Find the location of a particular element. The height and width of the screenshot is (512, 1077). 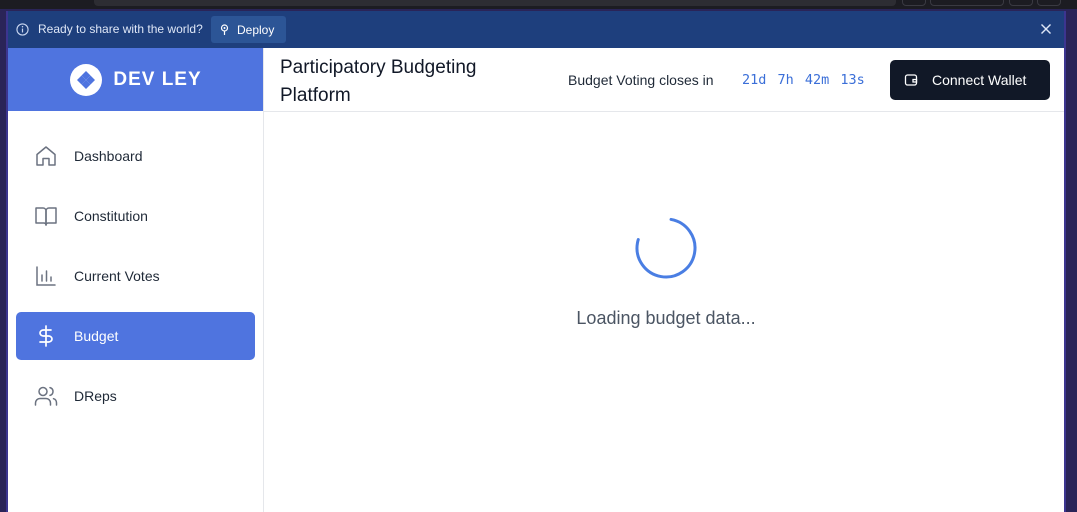

connect-wallet-label: Connect Wallet is located at coordinates (979, 80).